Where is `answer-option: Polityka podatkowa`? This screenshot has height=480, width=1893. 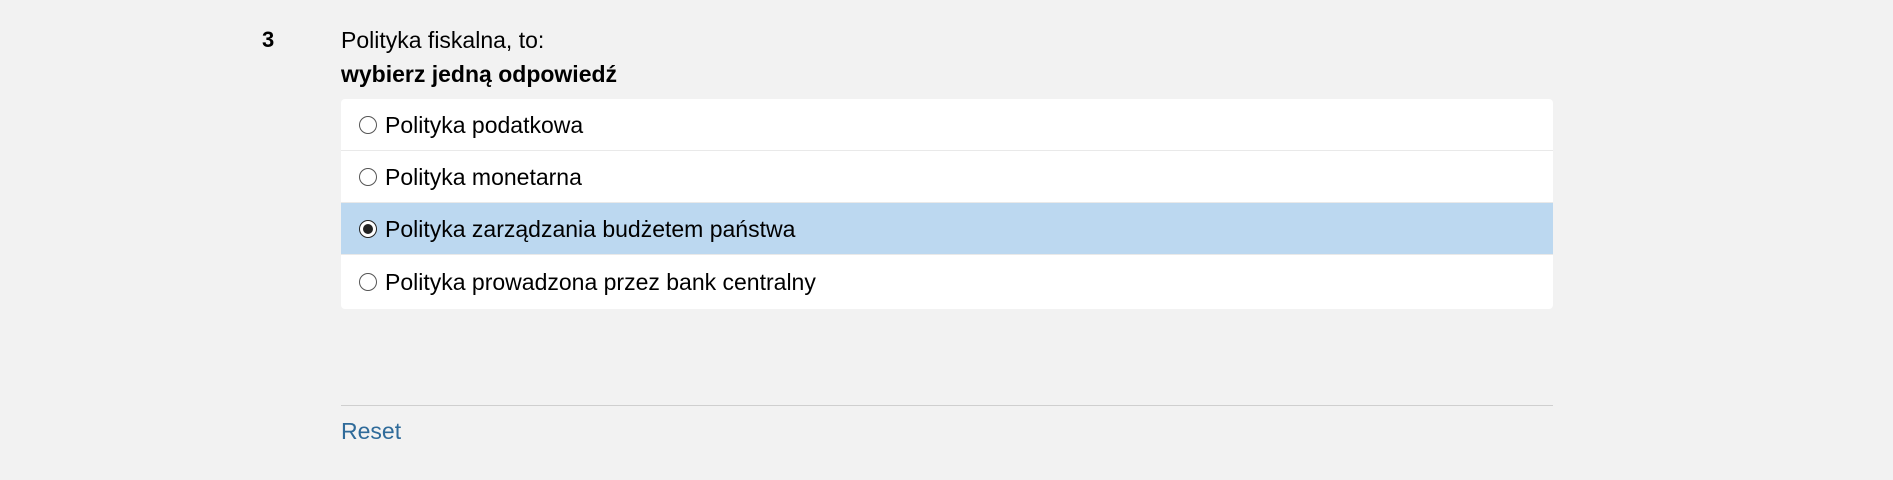
answer-option: Polityka podatkowa is located at coordinates (947, 125).